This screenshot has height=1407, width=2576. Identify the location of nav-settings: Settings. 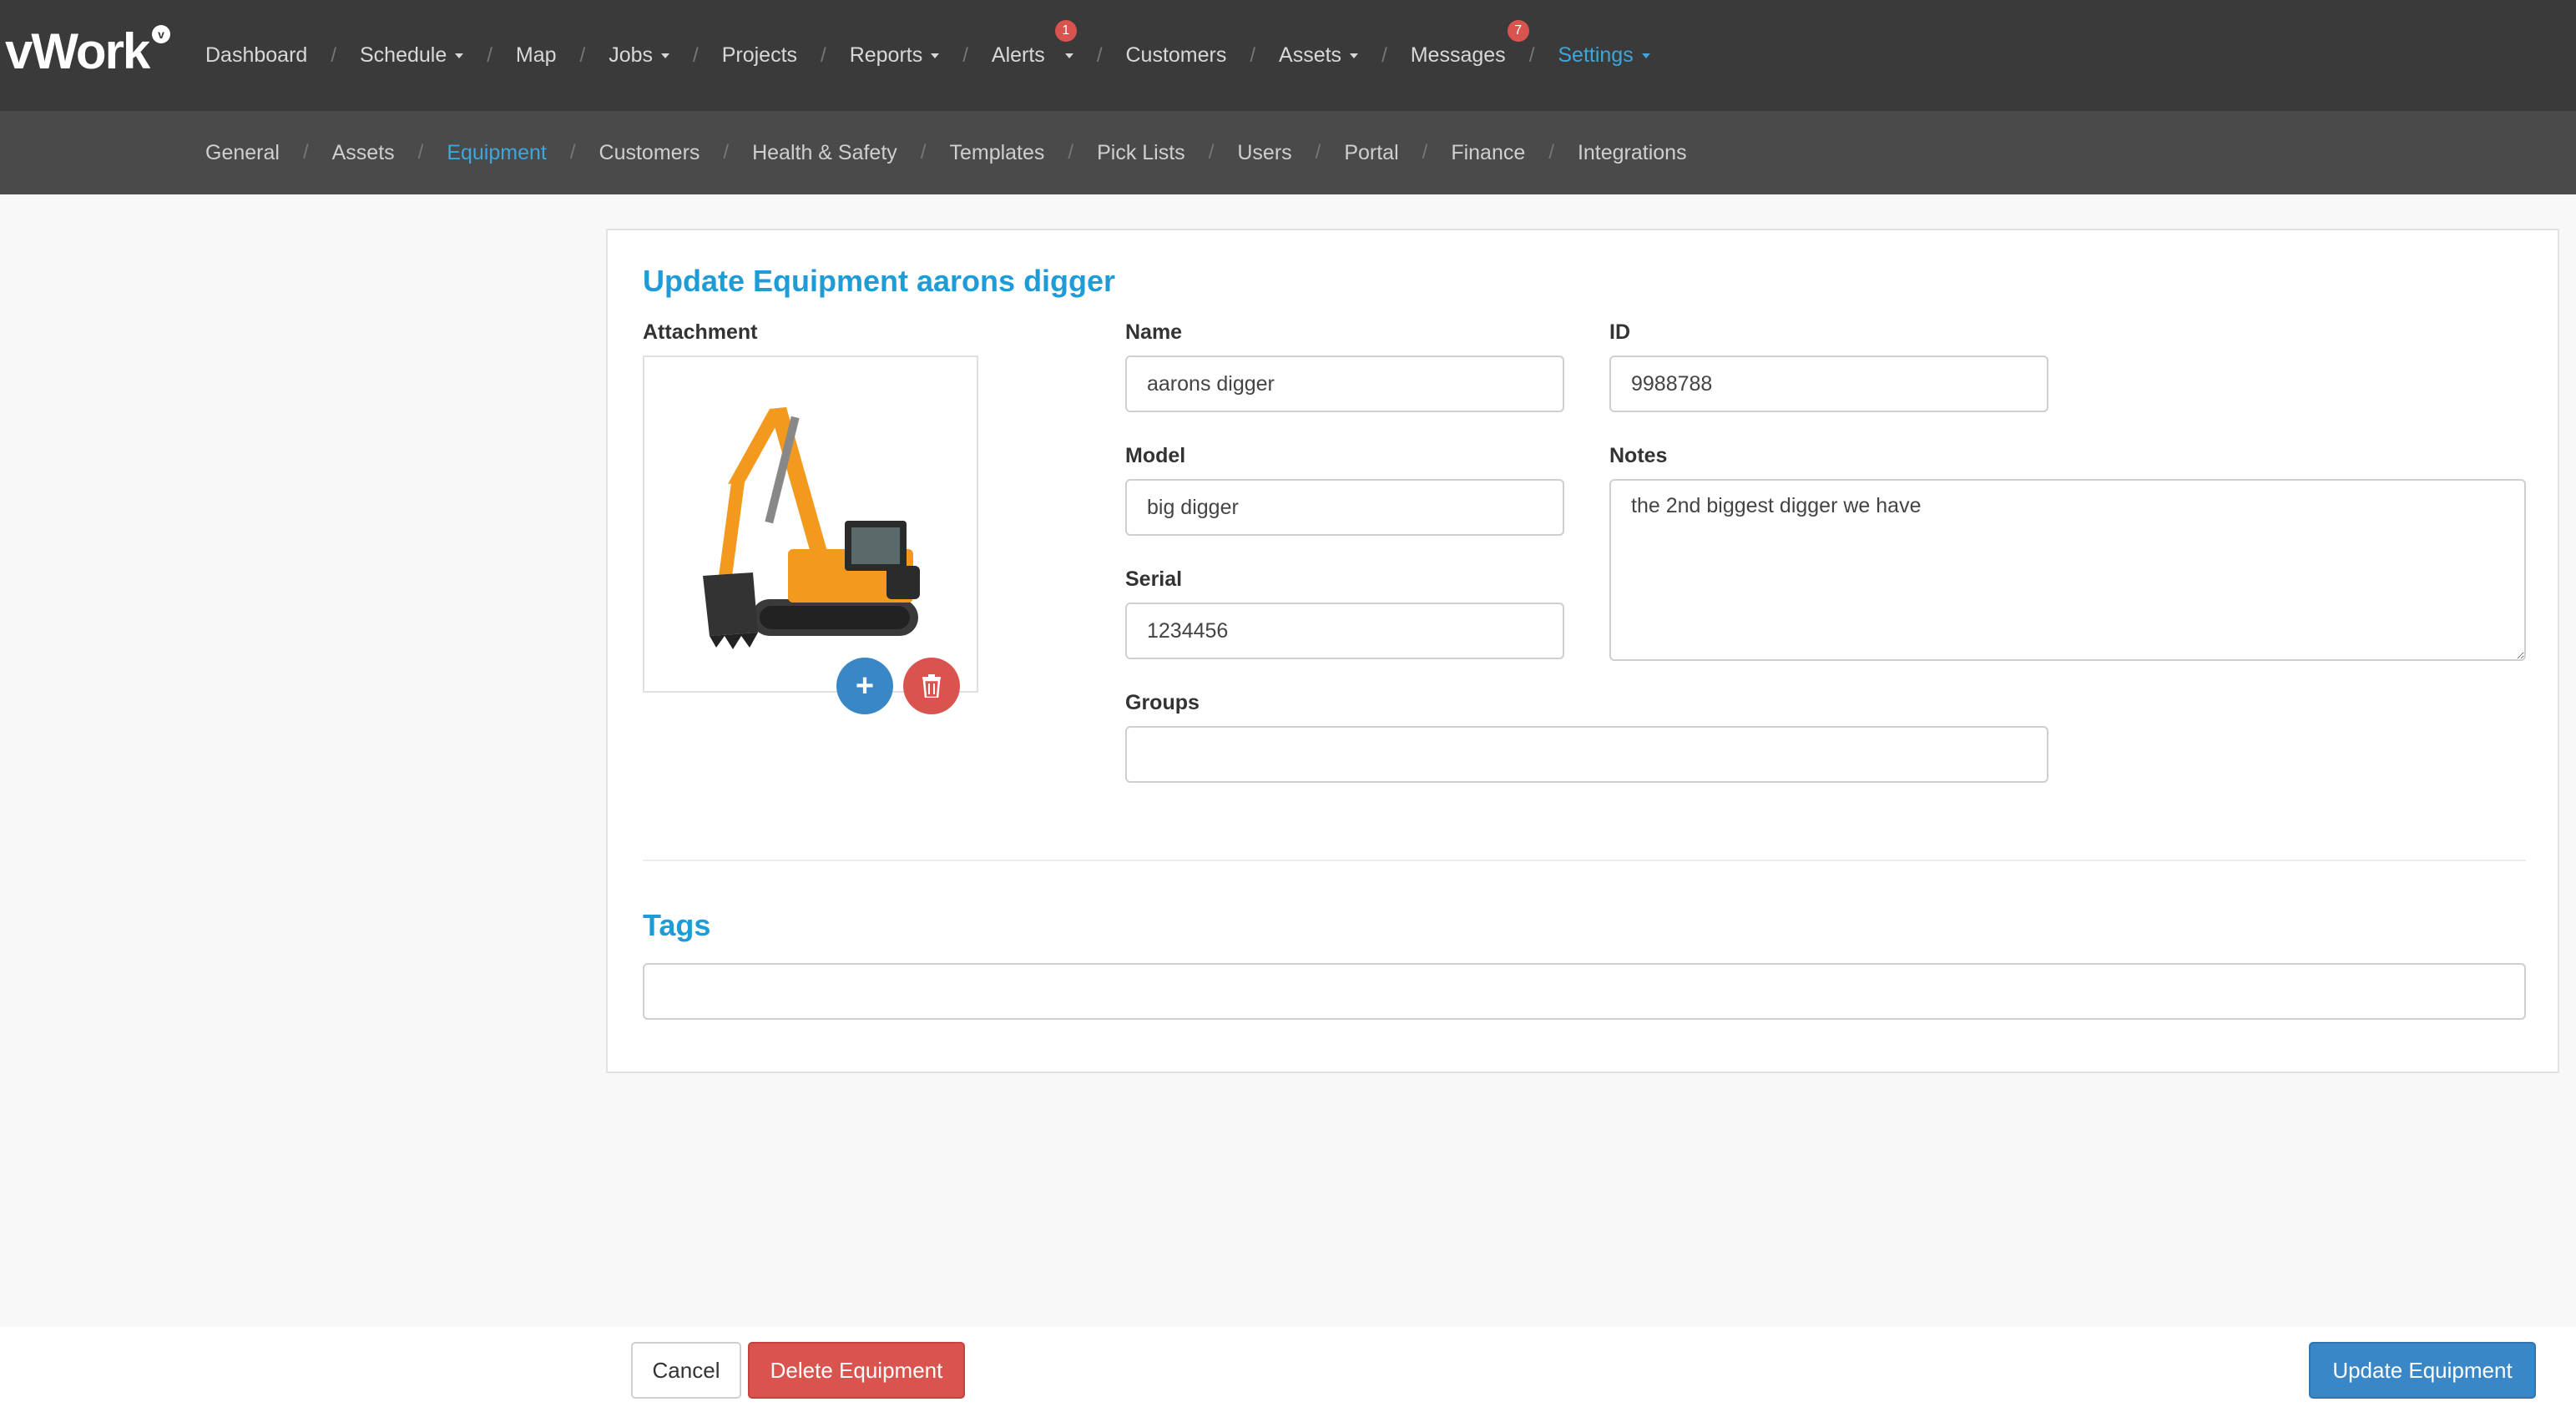
(1604, 55).